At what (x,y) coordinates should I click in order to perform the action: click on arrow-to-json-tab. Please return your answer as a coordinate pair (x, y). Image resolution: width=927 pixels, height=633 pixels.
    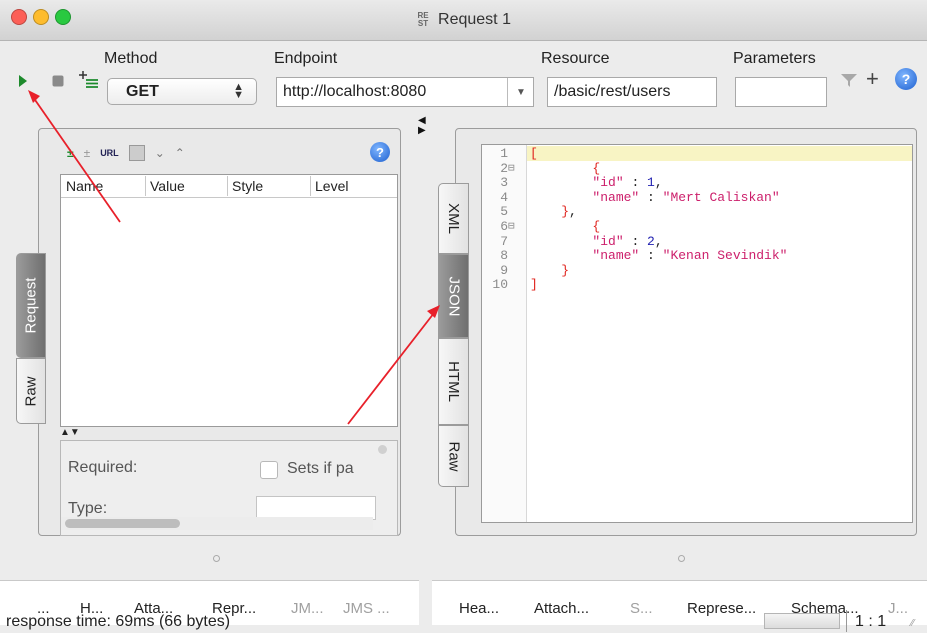
    Looking at the image, I should click on (391, 368).